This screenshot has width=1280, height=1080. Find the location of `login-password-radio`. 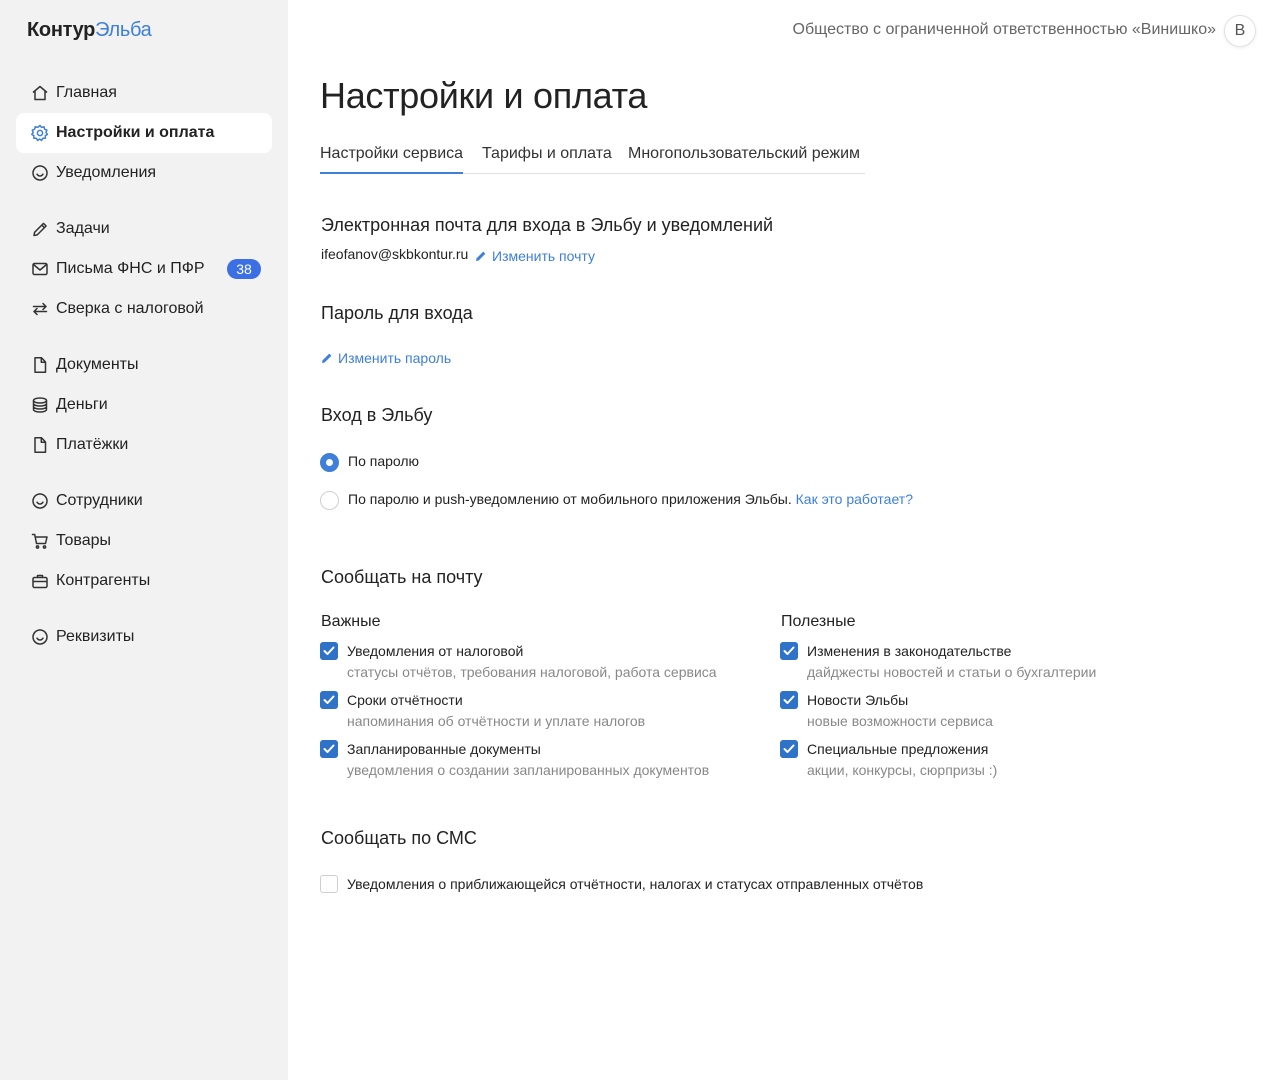

login-password-radio is located at coordinates (329, 462).